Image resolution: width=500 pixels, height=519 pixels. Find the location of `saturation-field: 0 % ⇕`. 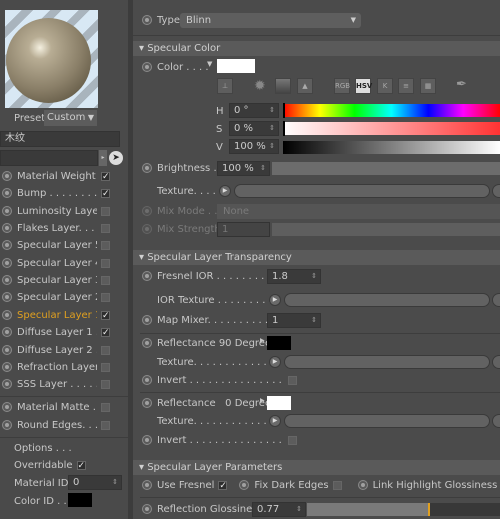

saturation-field: 0 % ⇕ is located at coordinates (254, 128).